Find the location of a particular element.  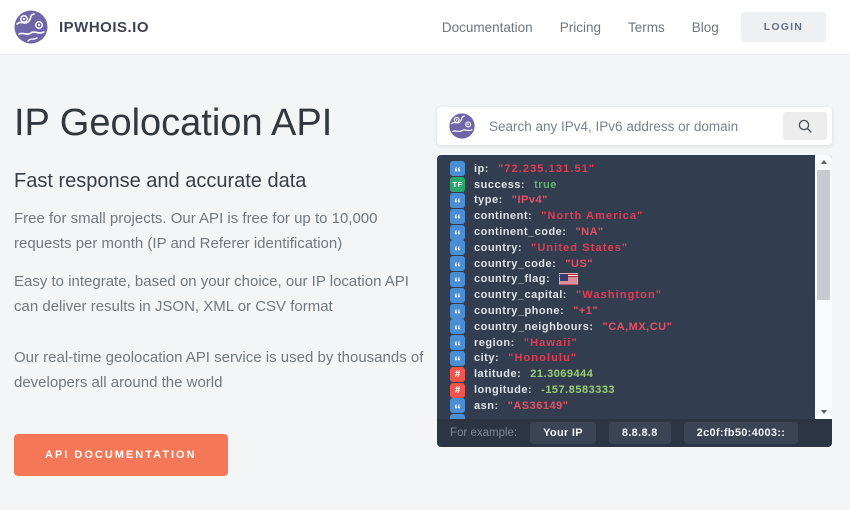

json-row: “ region: "Hawaii" is located at coordinates (629, 343).